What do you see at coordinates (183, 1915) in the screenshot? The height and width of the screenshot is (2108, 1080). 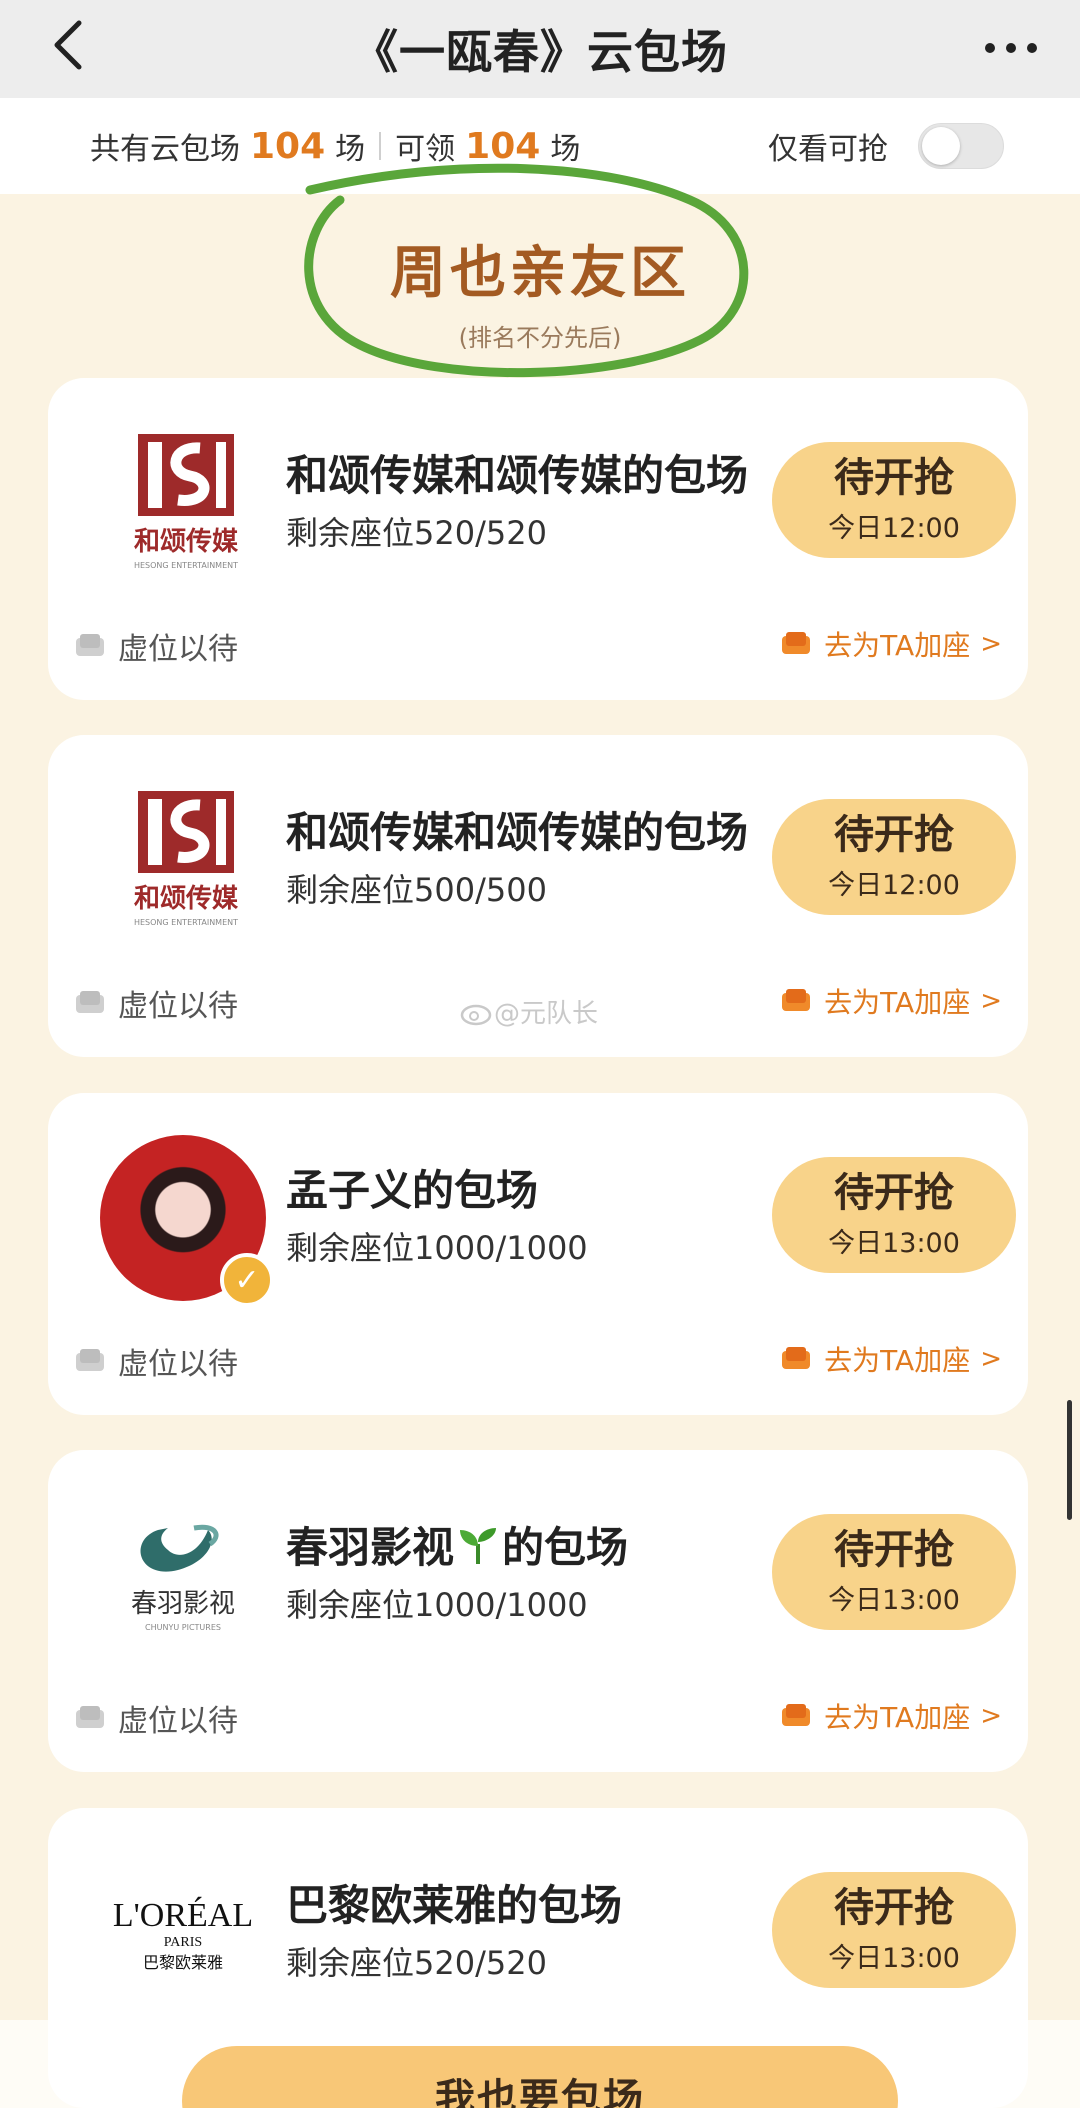 I see `loreal-brand-text: L'ORÉAL` at bounding box center [183, 1915].